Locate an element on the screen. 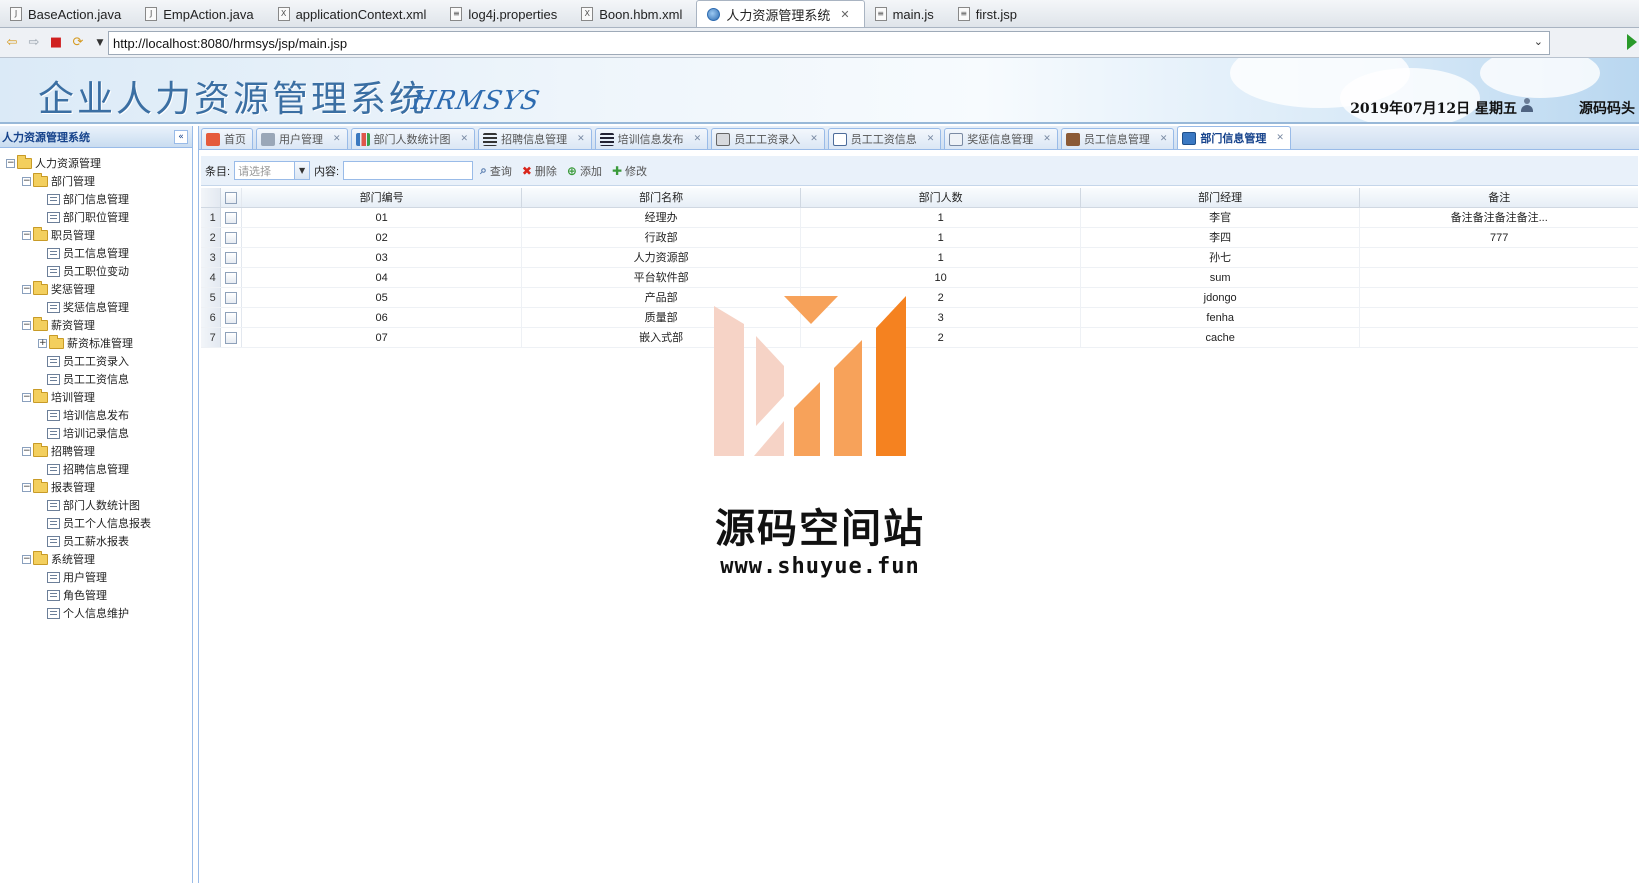  forward-arrow-icon: ⇨ is located at coordinates (34, 43).